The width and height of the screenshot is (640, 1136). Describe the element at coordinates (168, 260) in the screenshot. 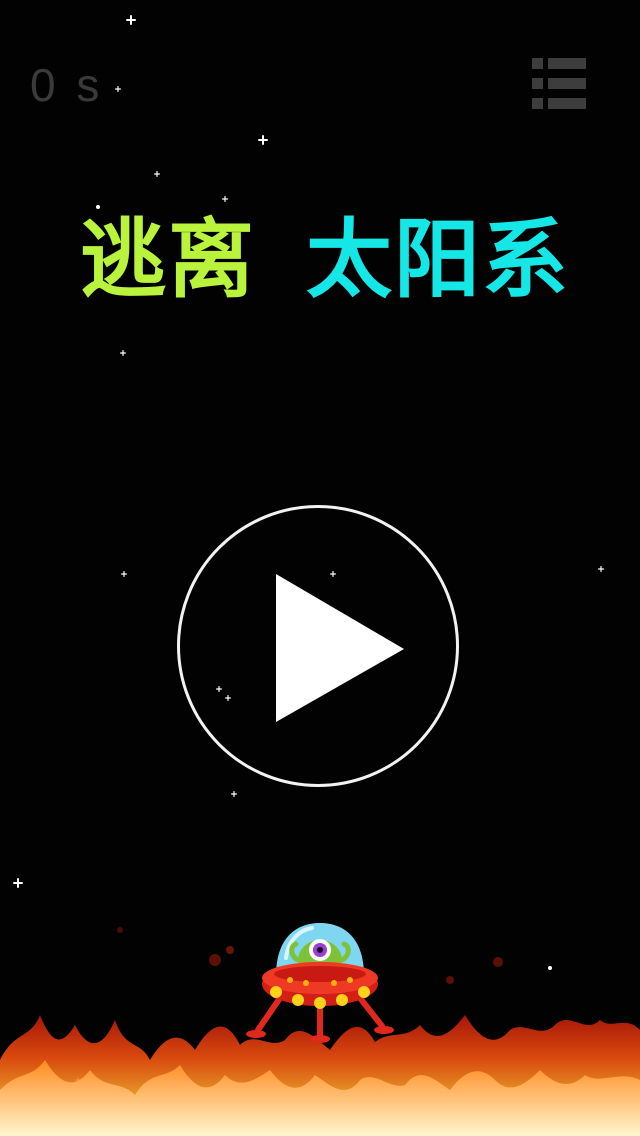

I see `game-title-part-escape: 逃离` at that location.